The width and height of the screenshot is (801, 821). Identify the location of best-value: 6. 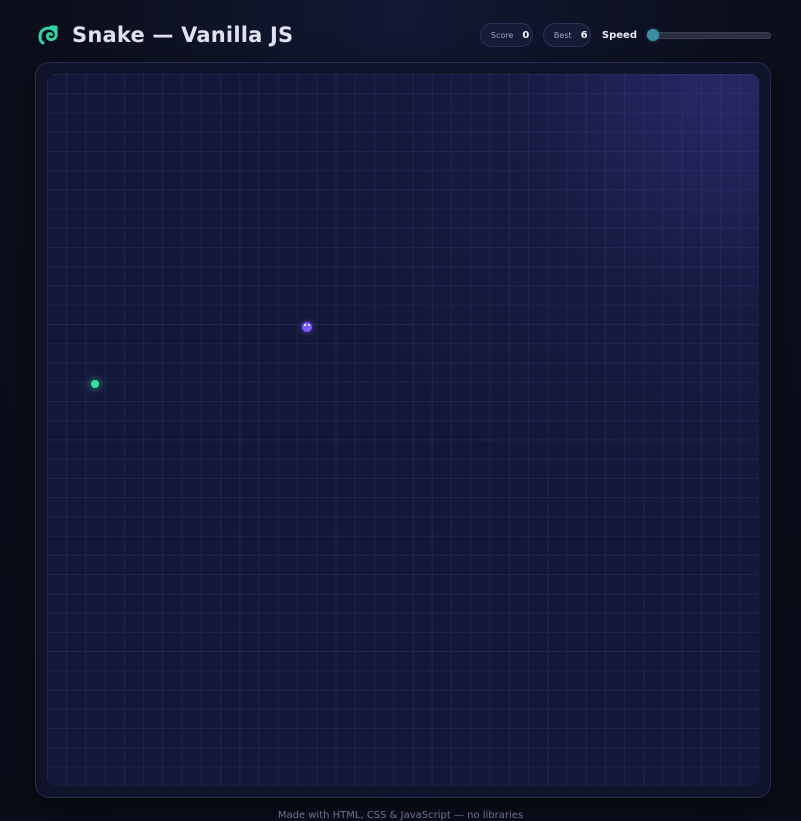
(584, 35).